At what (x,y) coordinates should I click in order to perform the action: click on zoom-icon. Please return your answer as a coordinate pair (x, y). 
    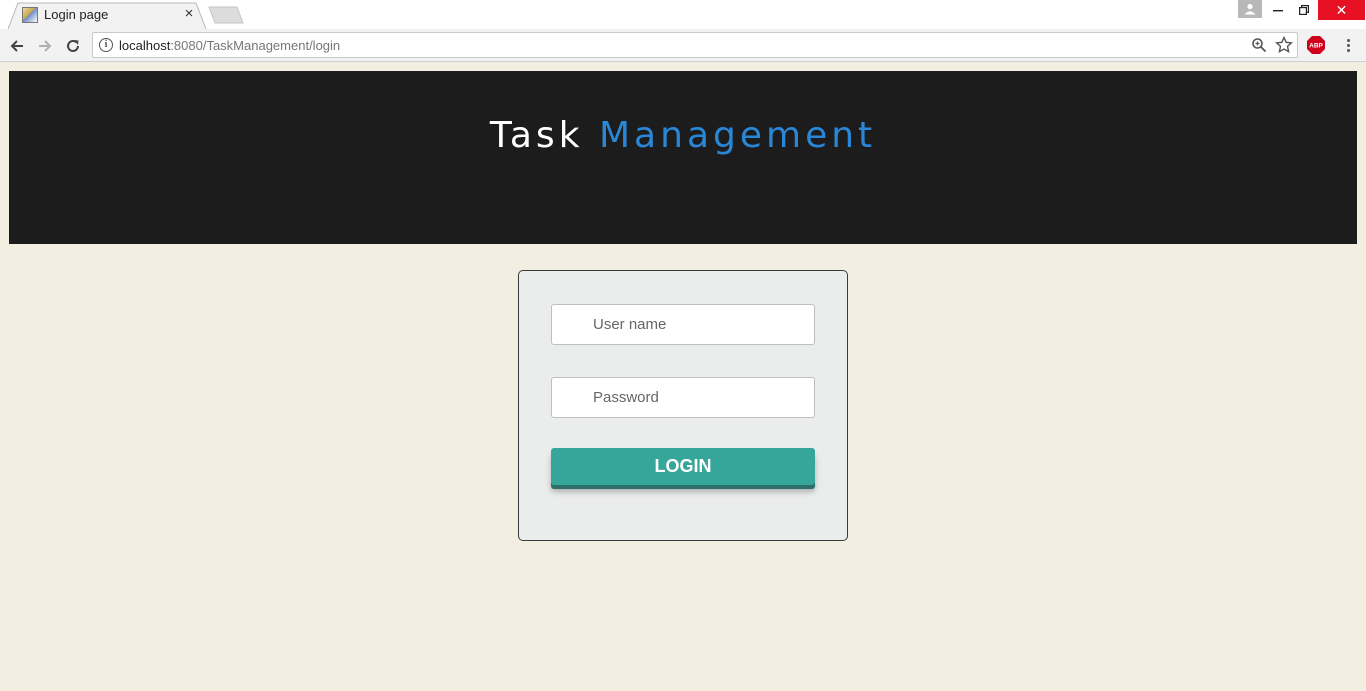
    Looking at the image, I should click on (1259, 45).